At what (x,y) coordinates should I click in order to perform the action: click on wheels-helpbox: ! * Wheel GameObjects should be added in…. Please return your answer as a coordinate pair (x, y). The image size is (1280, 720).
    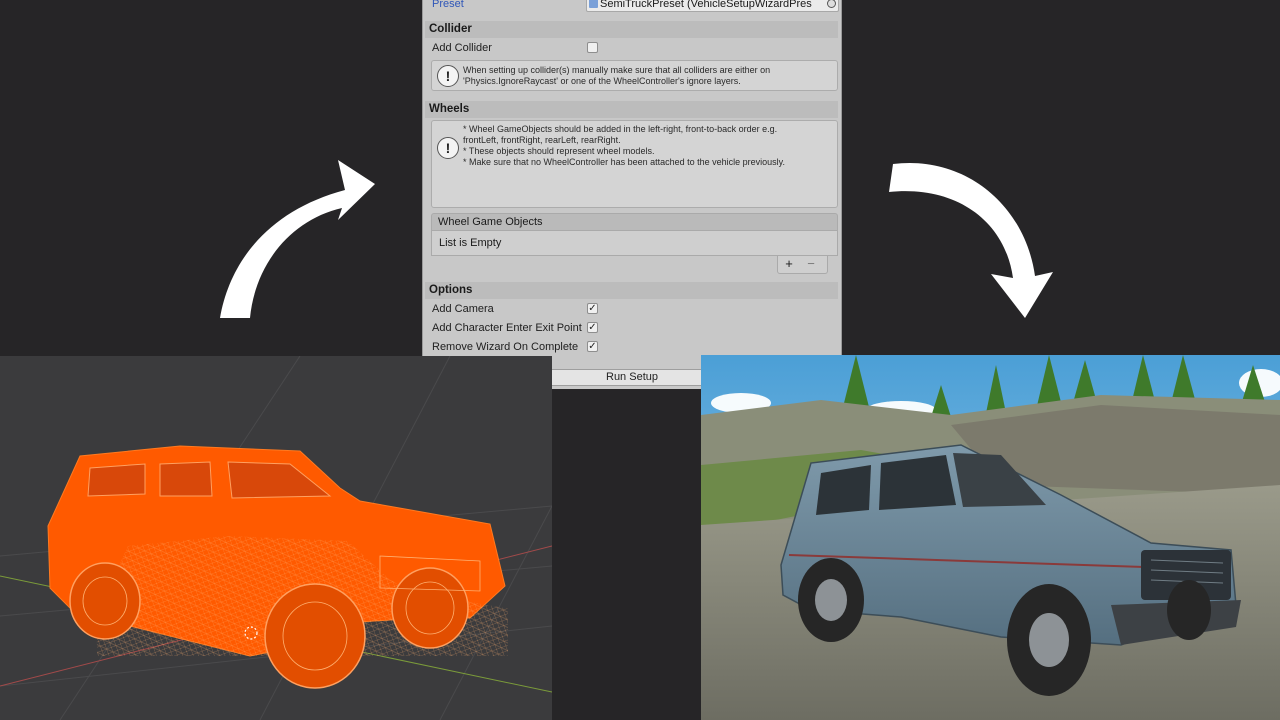
    Looking at the image, I should click on (634, 164).